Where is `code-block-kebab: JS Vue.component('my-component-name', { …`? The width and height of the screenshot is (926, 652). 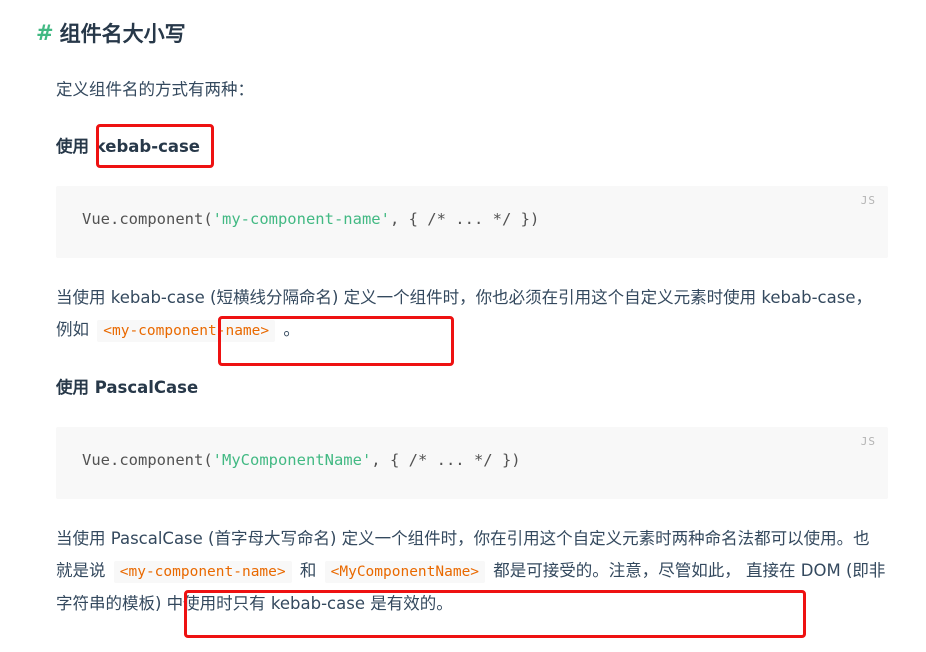 code-block-kebab: JS Vue.component('my-component-name', { … is located at coordinates (472, 222).